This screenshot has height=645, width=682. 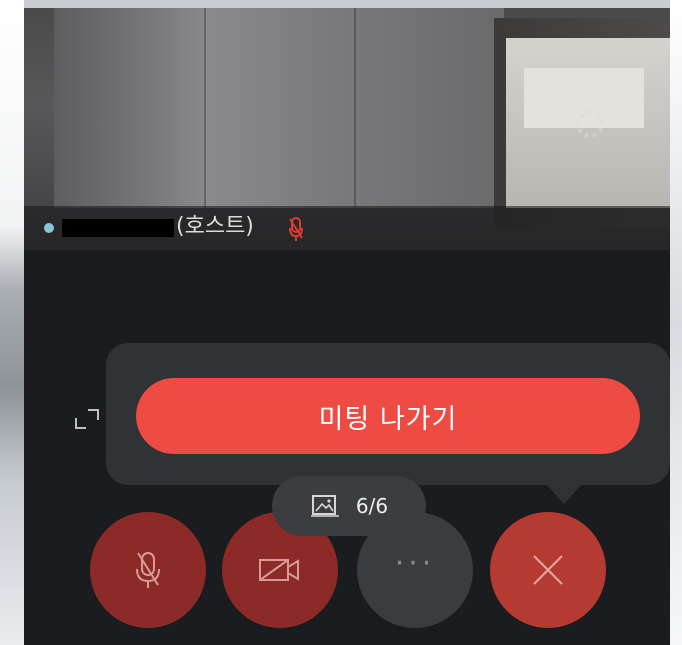 I want to click on close-icon, so click(x=548, y=570).